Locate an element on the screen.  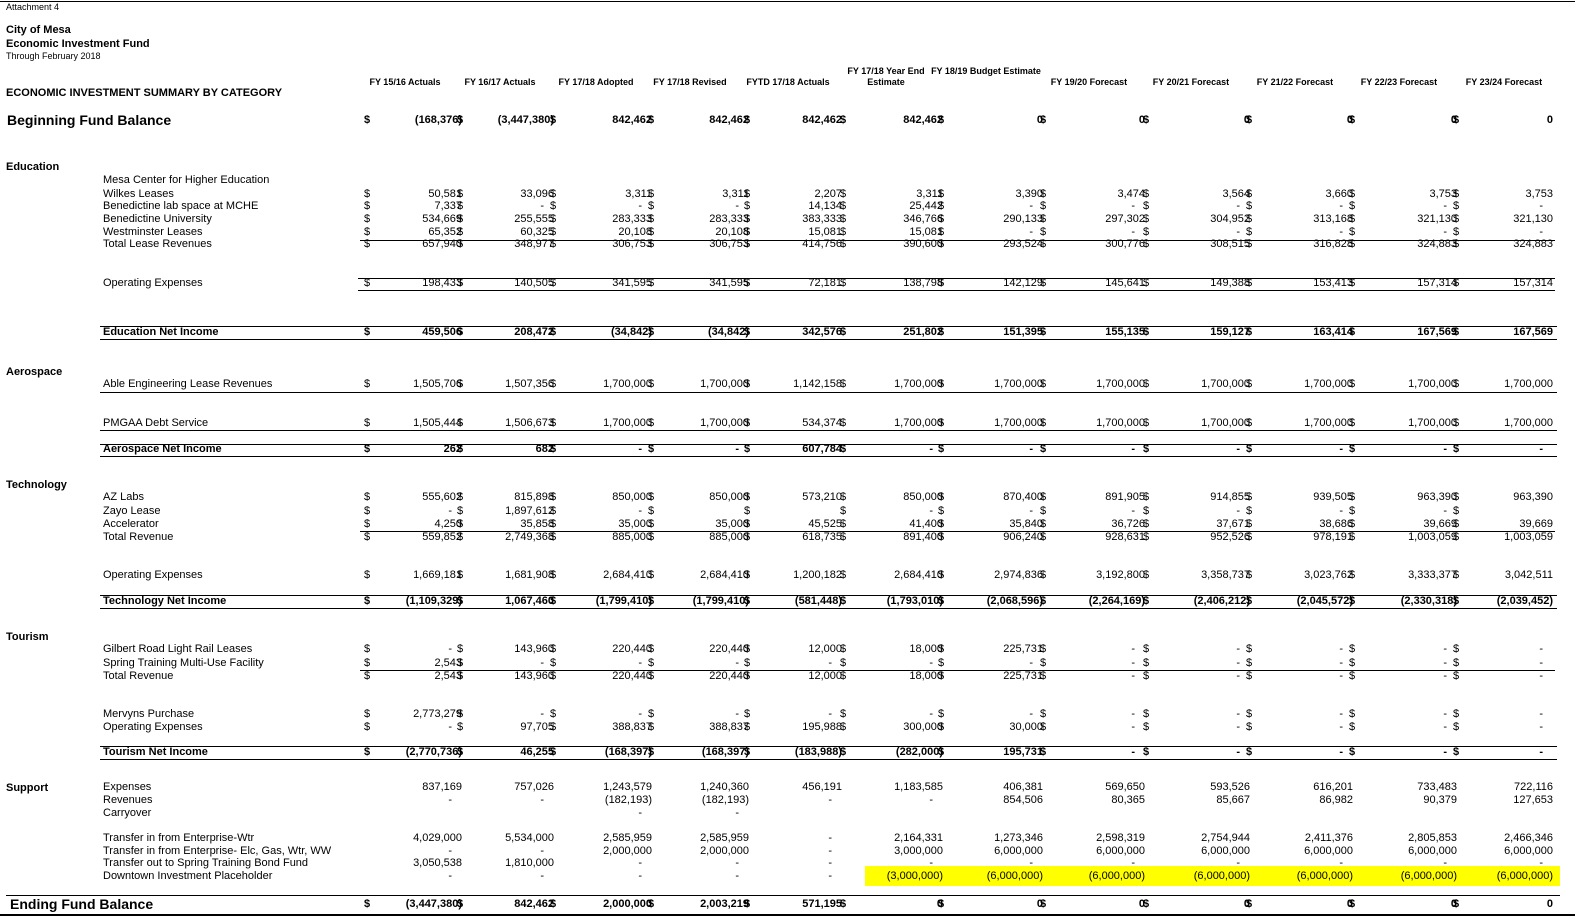
cell-value: 208,472 is located at coordinates (534, 332).